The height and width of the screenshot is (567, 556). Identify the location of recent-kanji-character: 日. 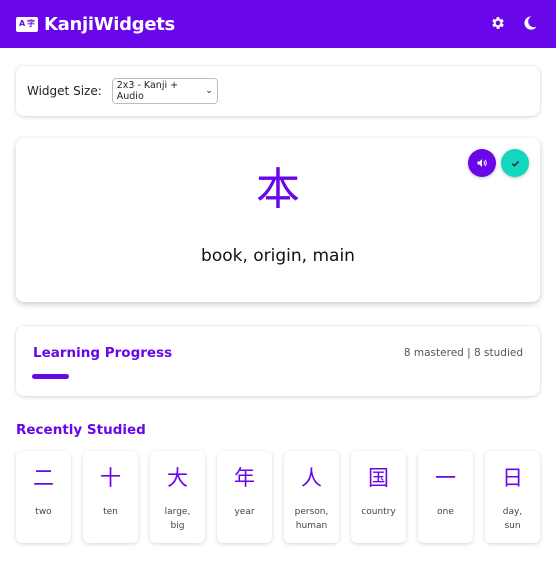
(512, 478).